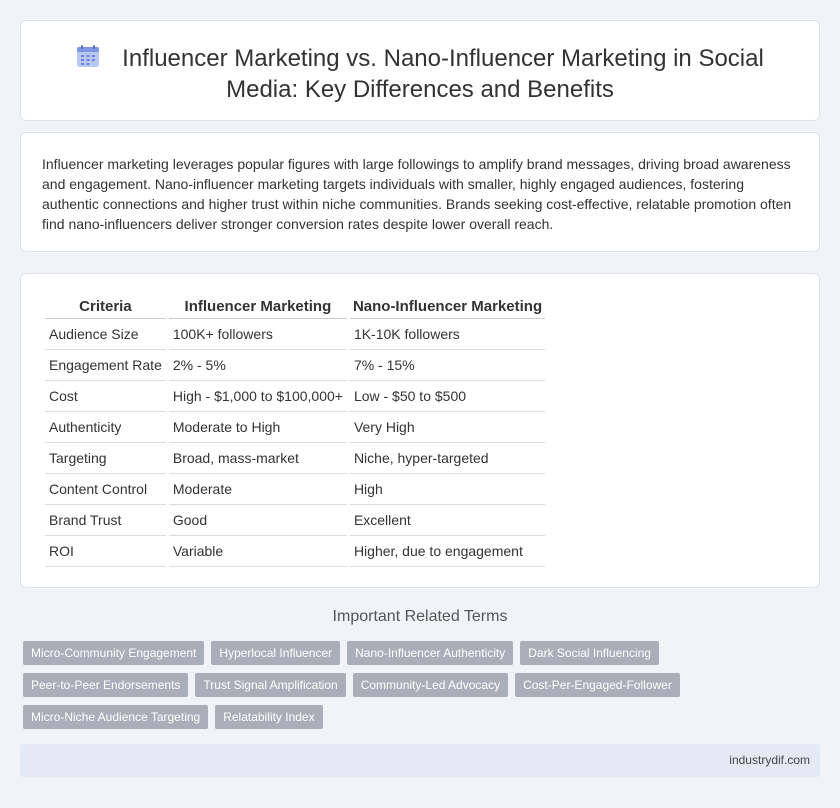 This screenshot has height=808, width=840. Describe the element at coordinates (257, 334) in the screenshot. I see `influencer-cell: 100K+ followers` at that location.